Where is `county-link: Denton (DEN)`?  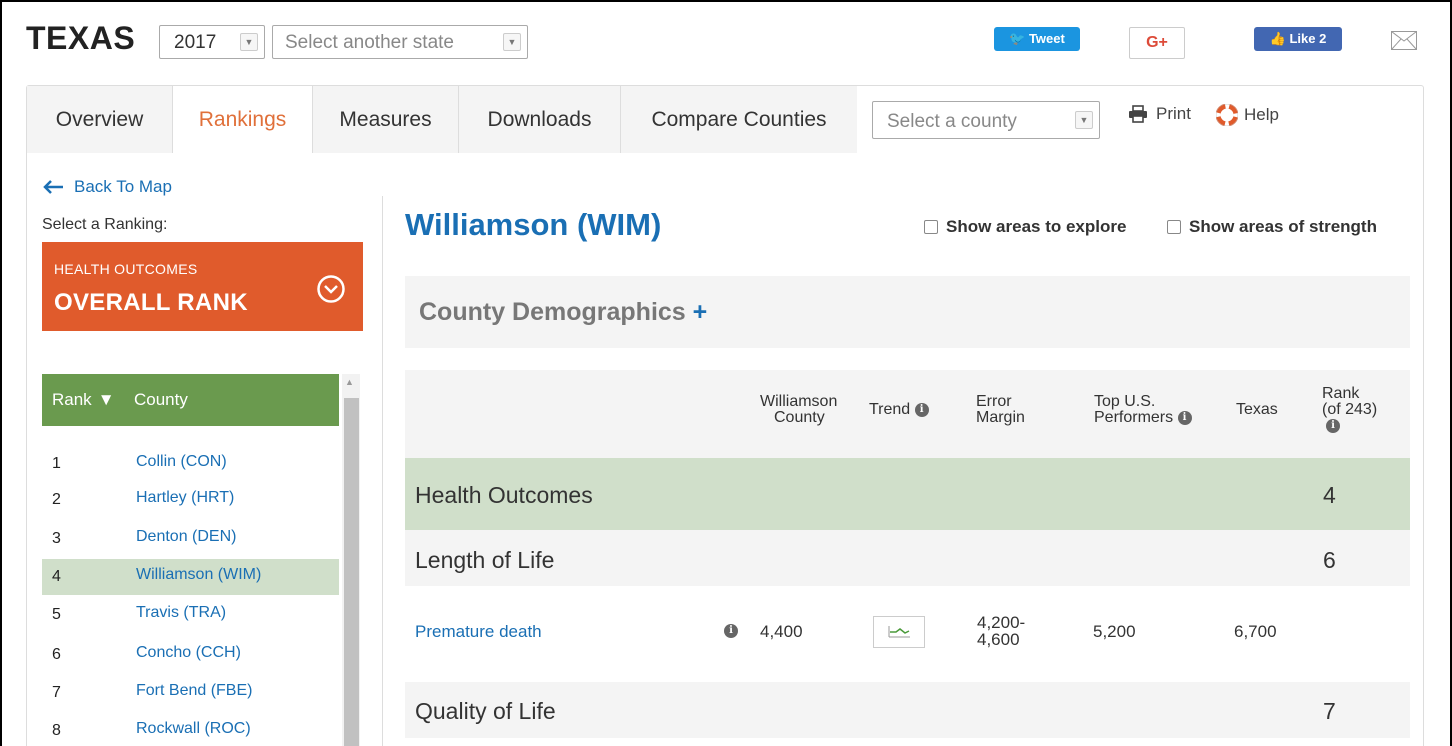
county-link: Denton (DEN) is located at coordinates (186, 537).